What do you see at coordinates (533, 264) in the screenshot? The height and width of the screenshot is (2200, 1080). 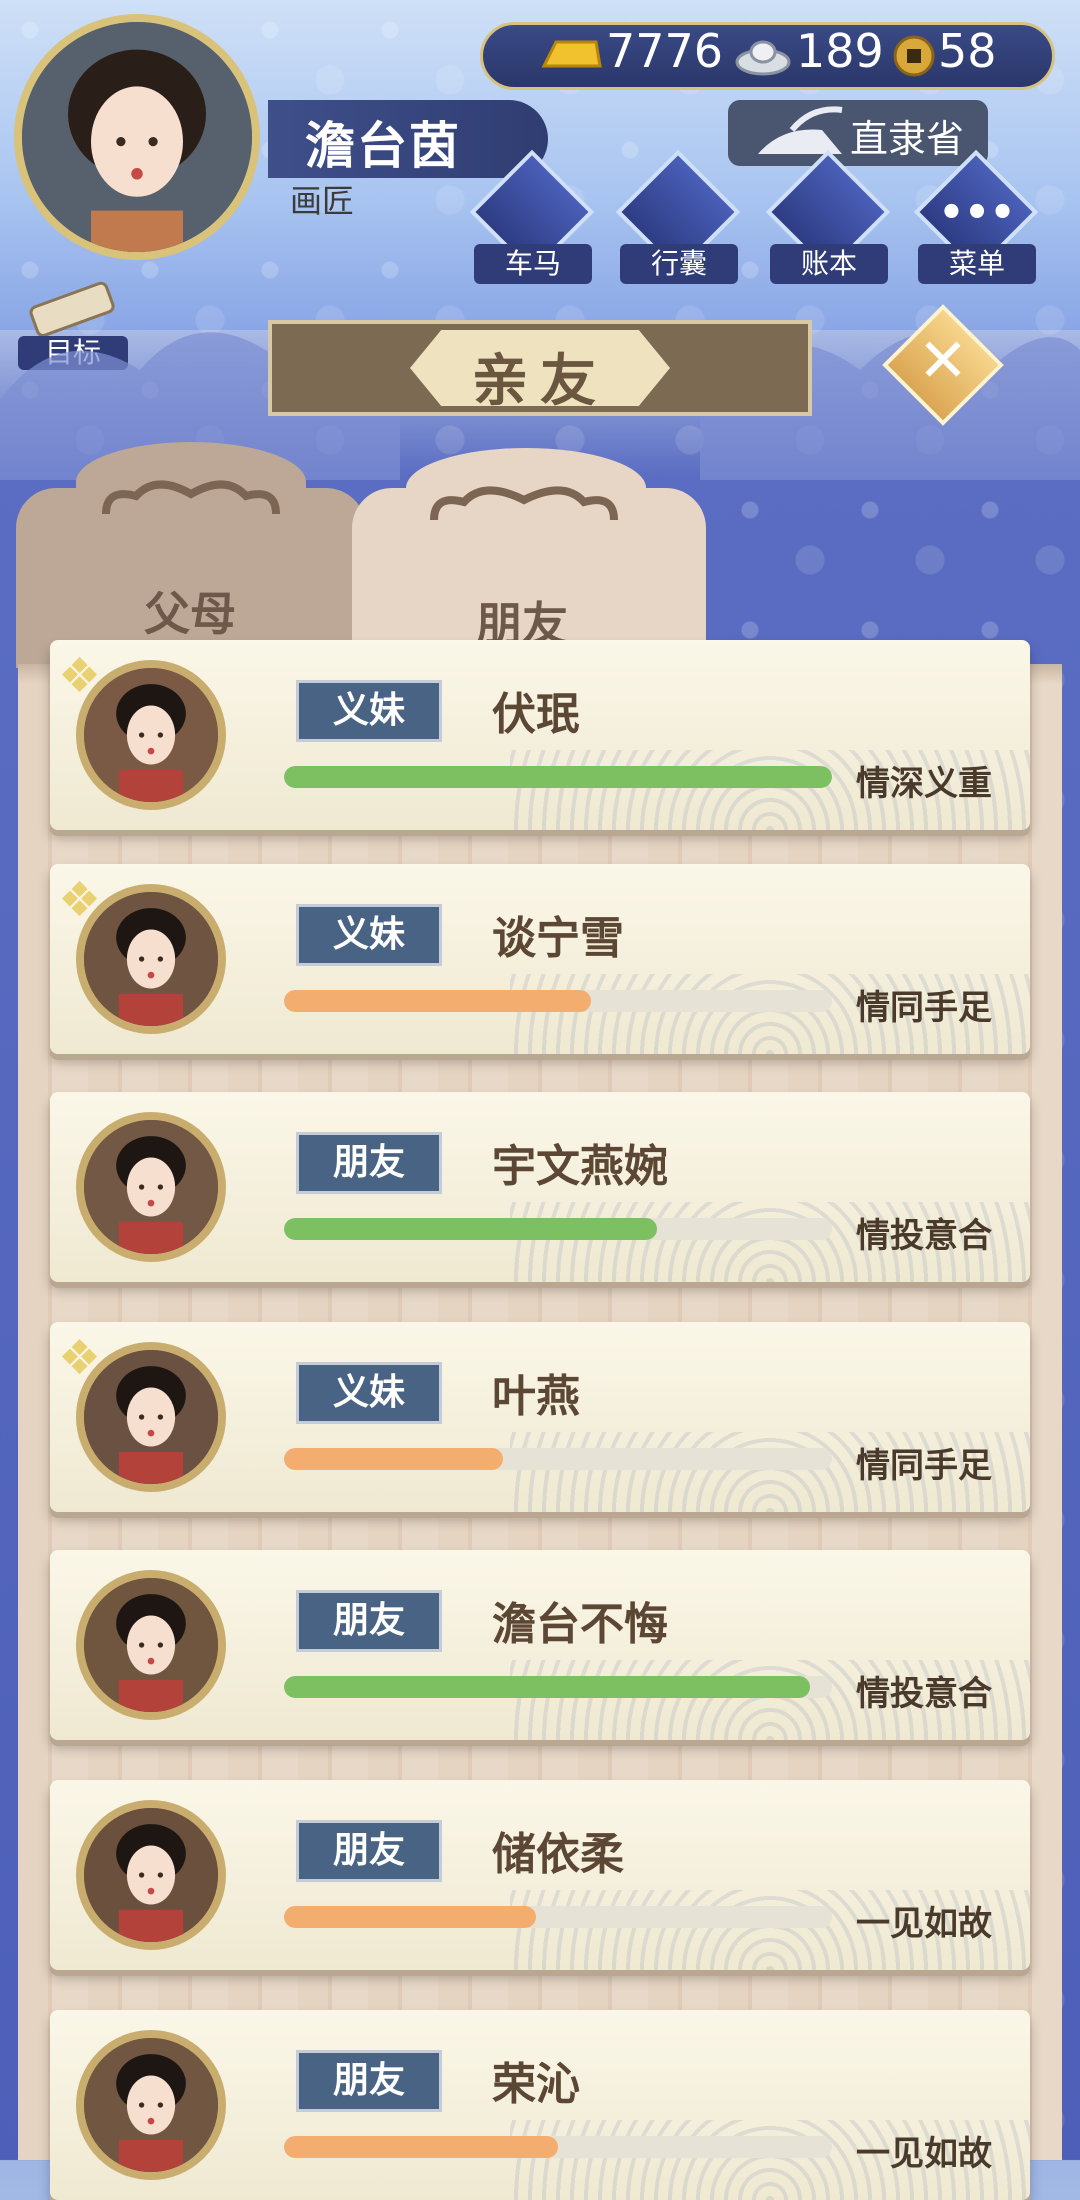 I see `carriage-label: 车马` at bounding box center [533, 264].